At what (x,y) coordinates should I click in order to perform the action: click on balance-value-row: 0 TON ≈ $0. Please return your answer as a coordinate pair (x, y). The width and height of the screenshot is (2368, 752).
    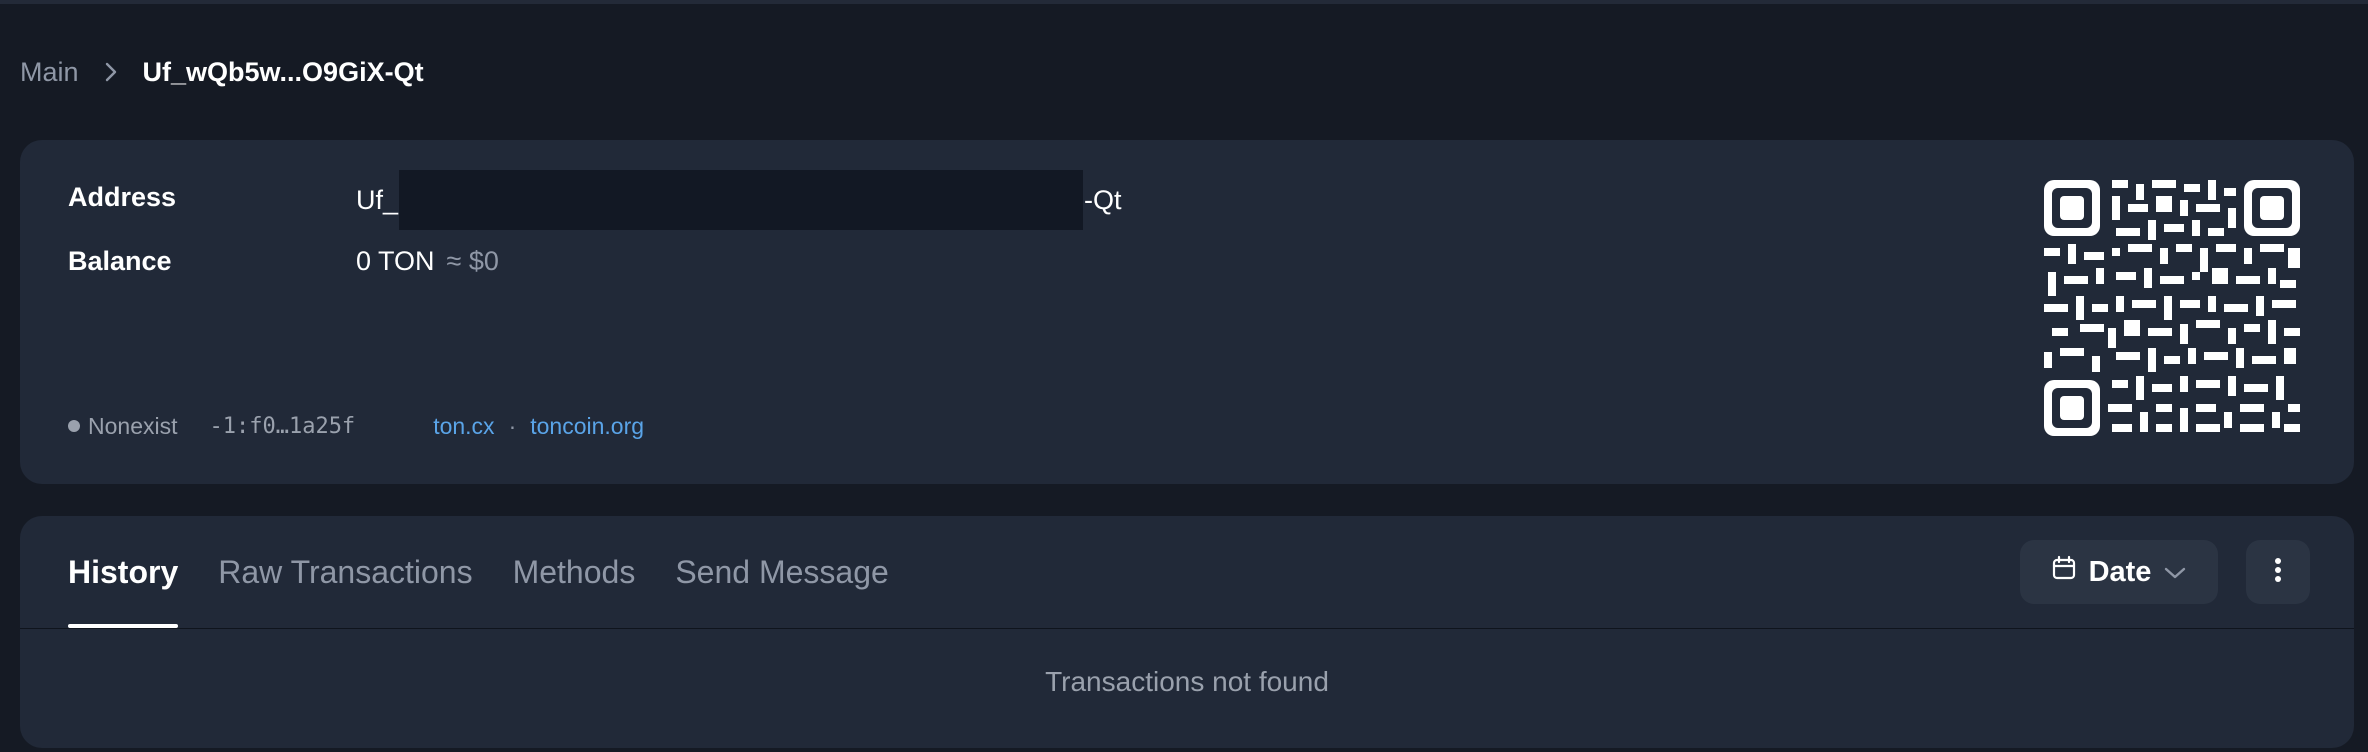
    Looking at the image, I should click on (427, 261).